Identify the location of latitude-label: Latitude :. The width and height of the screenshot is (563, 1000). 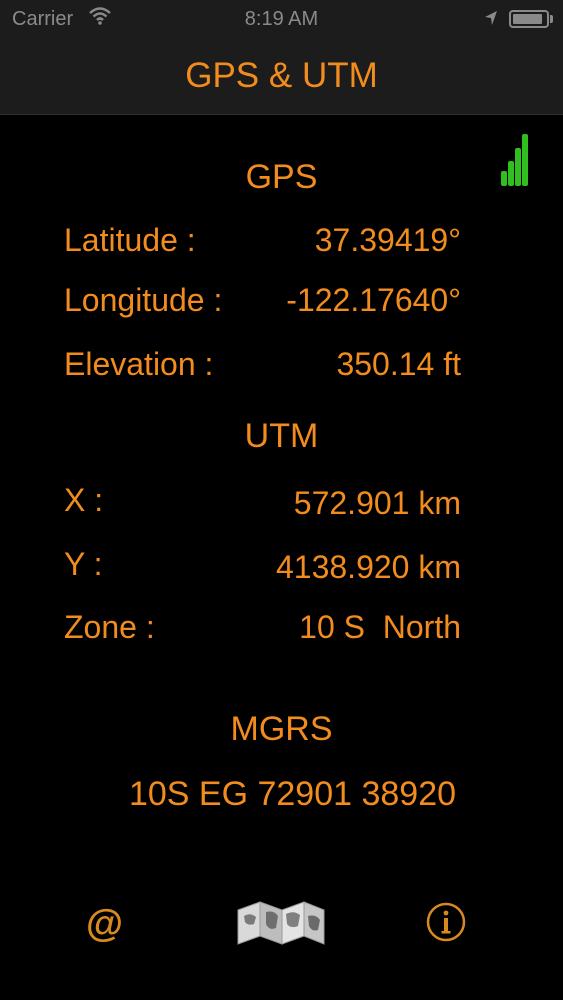
(130, 240).